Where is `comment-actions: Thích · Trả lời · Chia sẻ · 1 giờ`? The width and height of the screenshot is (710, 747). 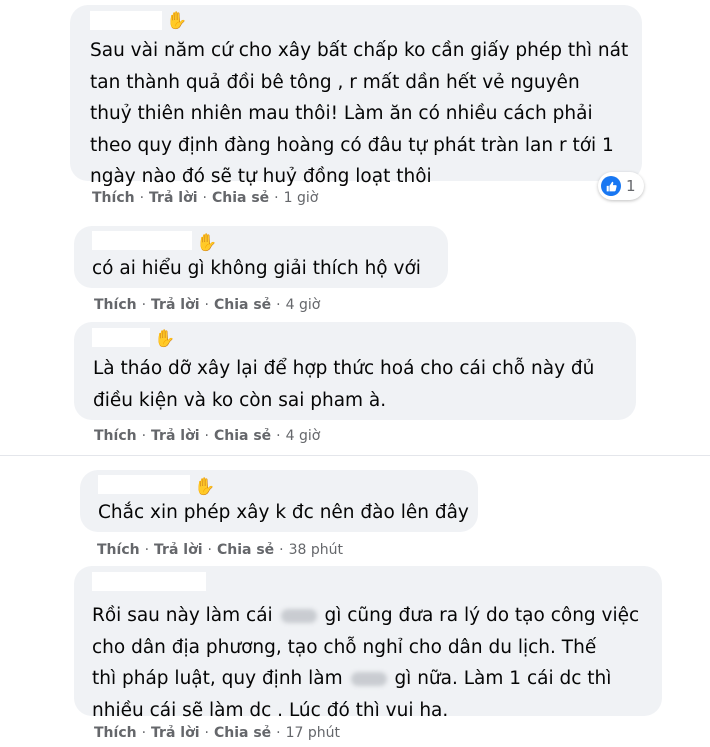
comment-actions: Thích · Trả lời · Chia sẻ · 1 giờ is located at coordinates (205, 198).